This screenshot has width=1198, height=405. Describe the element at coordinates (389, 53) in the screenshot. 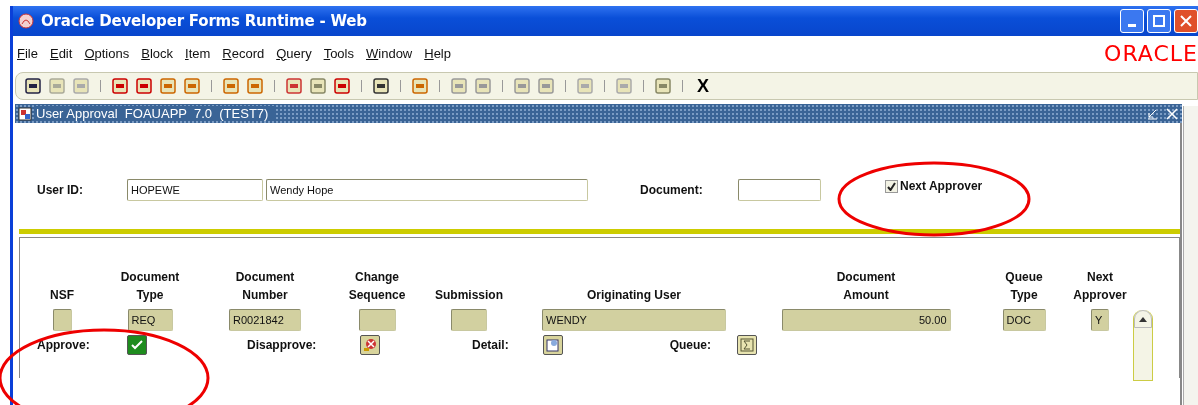

I see `menu-item: Window` at that location.